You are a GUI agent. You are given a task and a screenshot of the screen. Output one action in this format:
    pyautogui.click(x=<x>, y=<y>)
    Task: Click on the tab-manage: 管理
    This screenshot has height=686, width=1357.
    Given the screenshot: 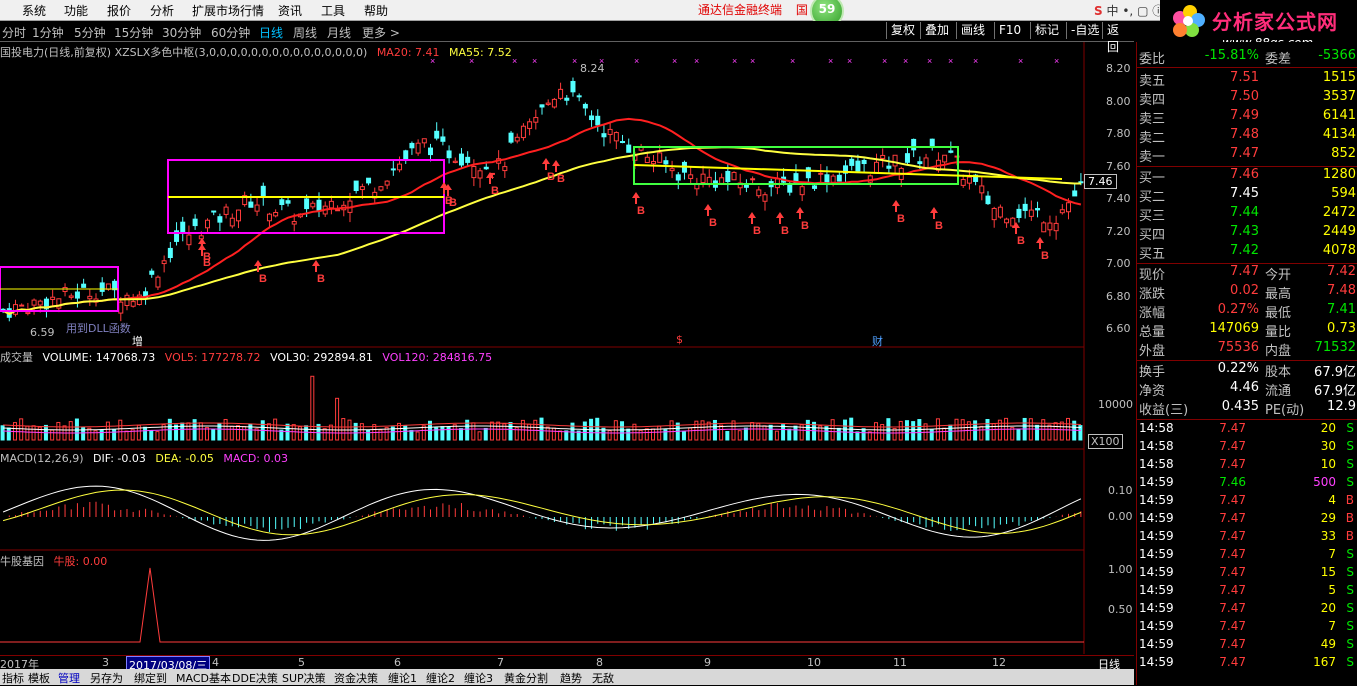 What is the action you would take?
    pyautogui.click(x=69, y=678)
    